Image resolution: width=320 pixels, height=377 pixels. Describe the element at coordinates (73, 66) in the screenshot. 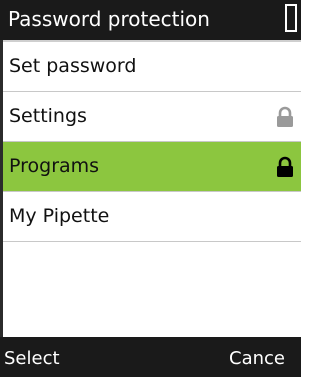

I see `menu-item-label: Set password` at that location.